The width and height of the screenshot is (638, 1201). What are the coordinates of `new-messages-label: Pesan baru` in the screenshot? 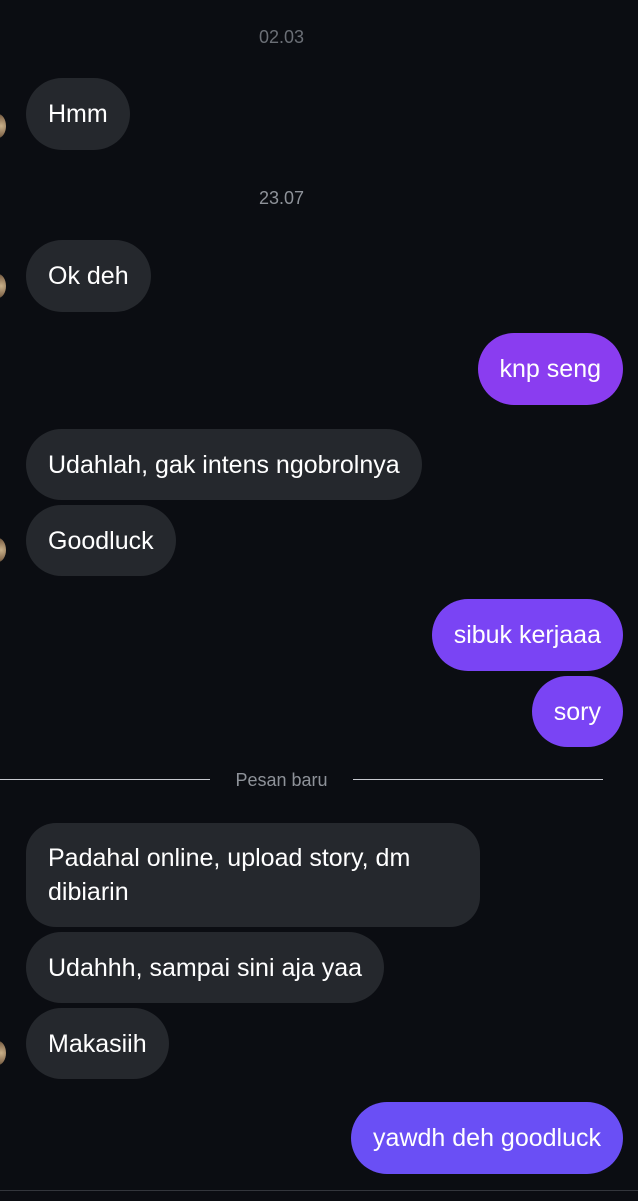 It's located at (281, 780).